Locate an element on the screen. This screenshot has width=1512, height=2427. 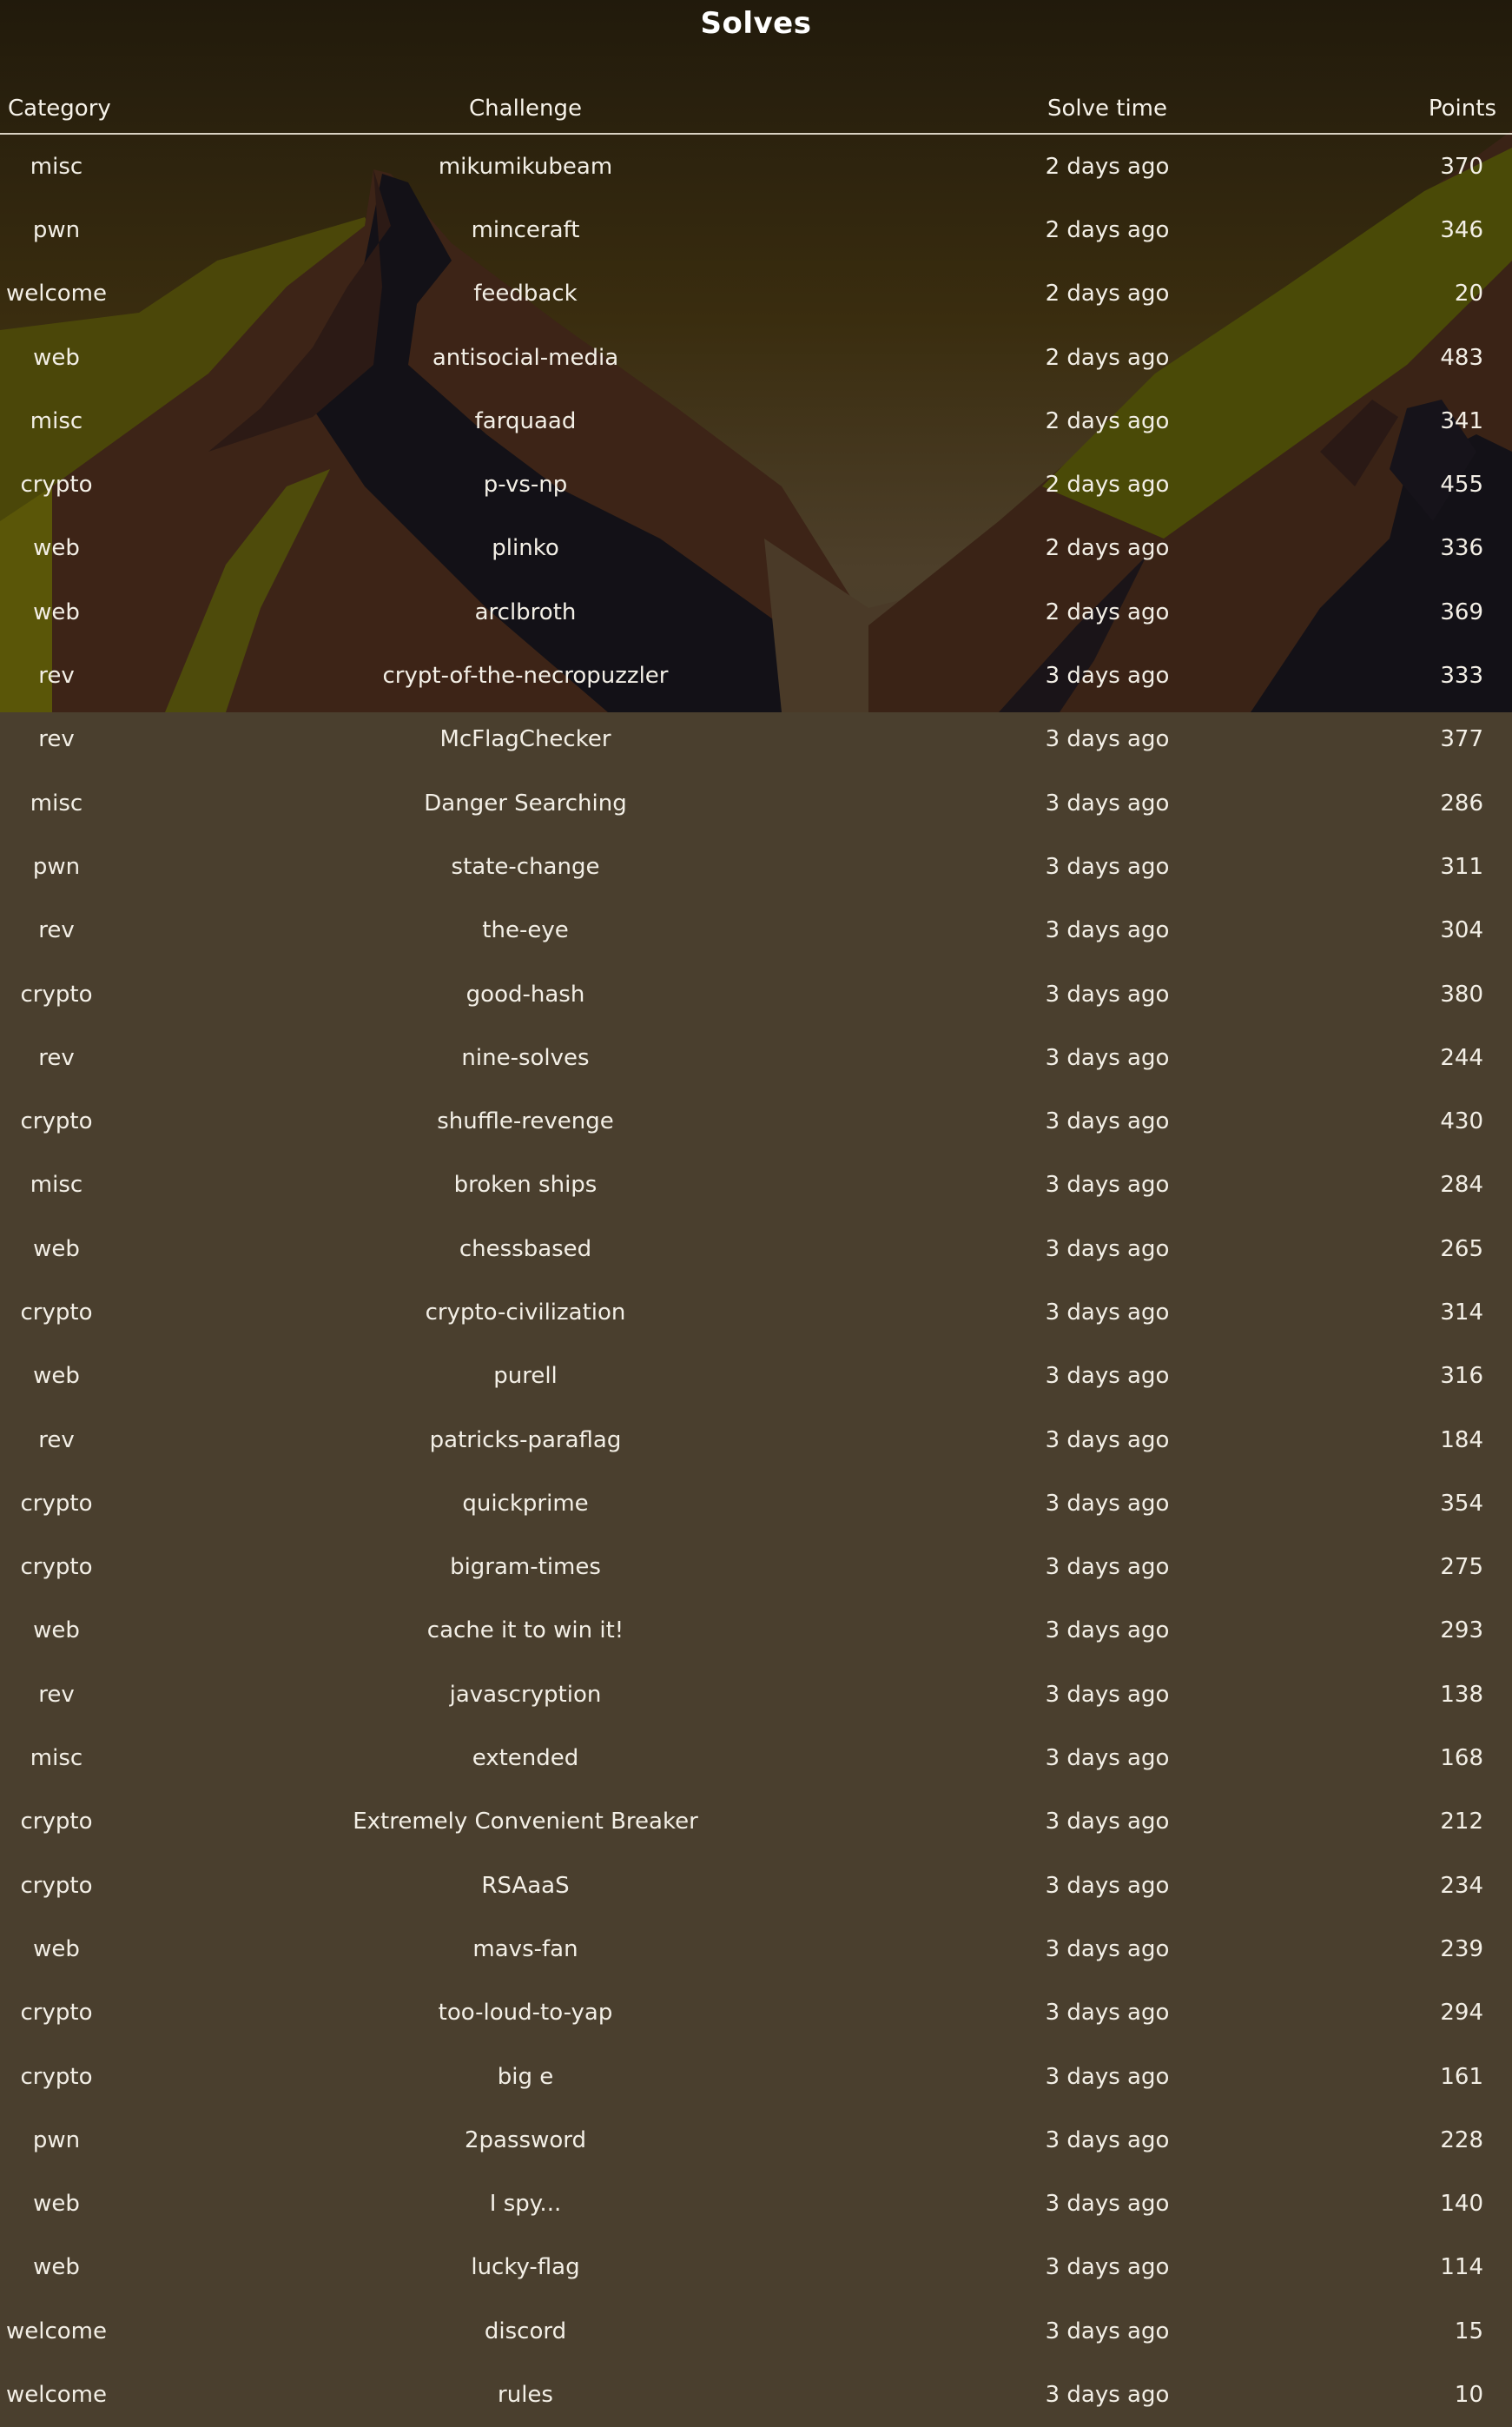
column-header-challenge: Challenge is located at coordinates (525, 109).